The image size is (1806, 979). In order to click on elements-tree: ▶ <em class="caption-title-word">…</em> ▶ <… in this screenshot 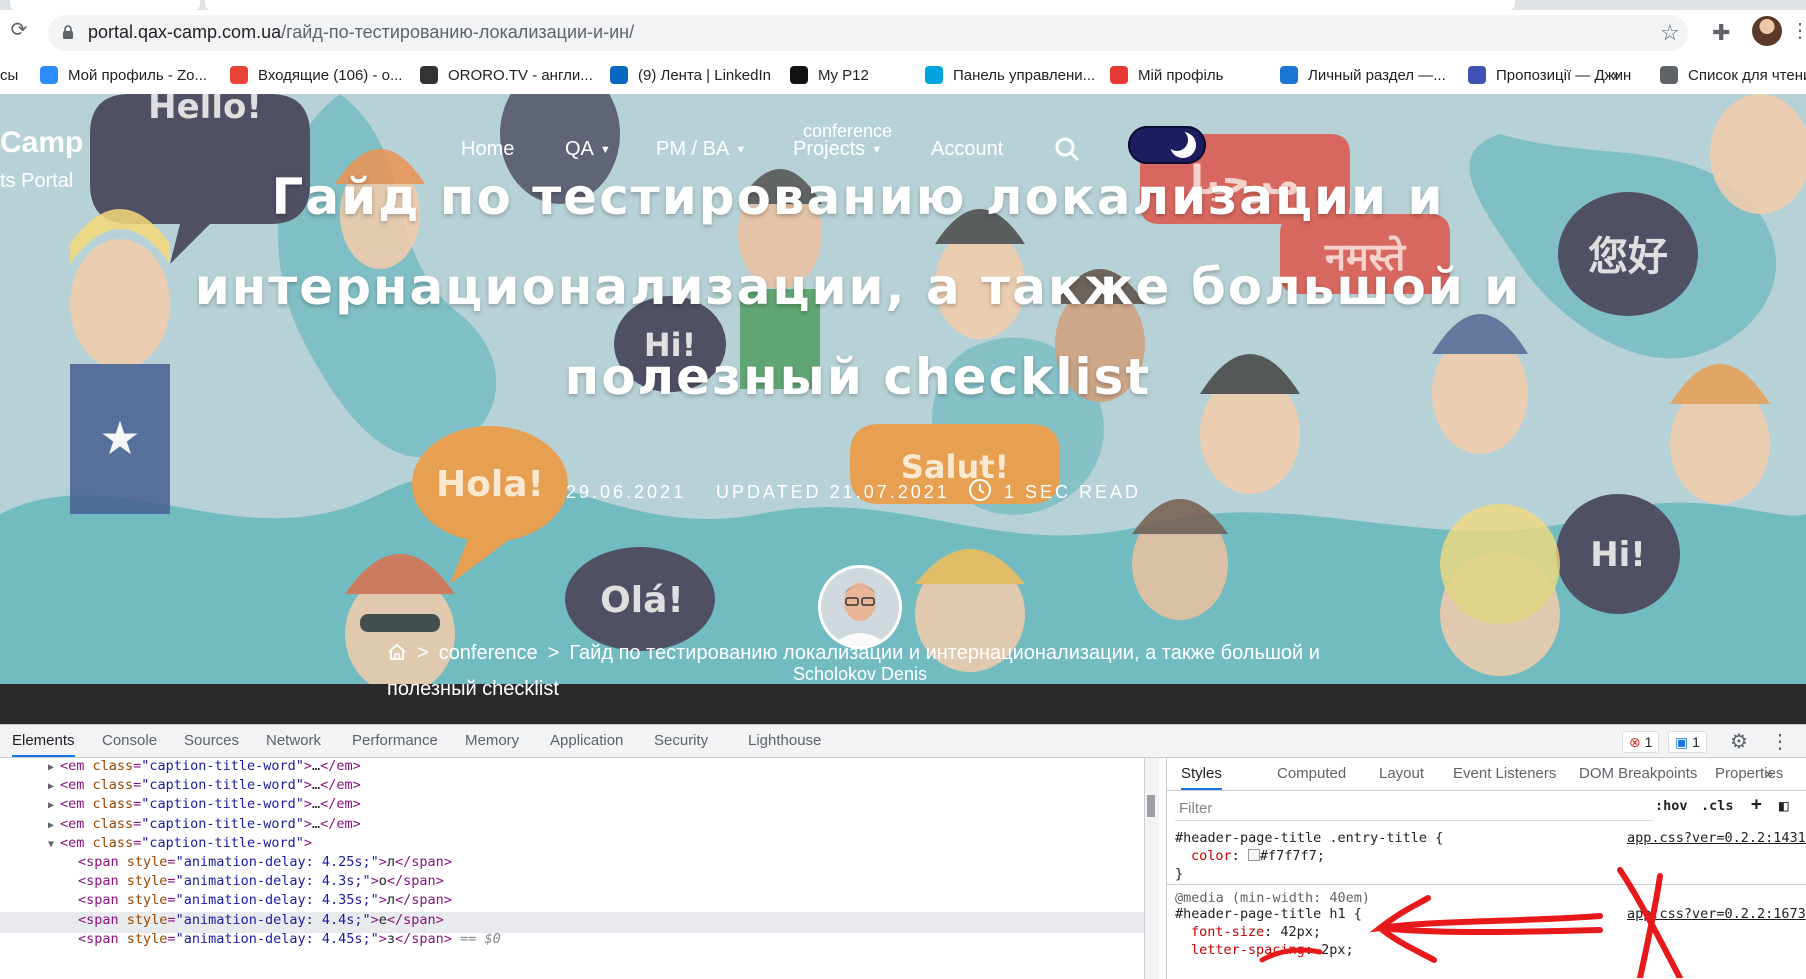, I will do `click(572, 868)`.